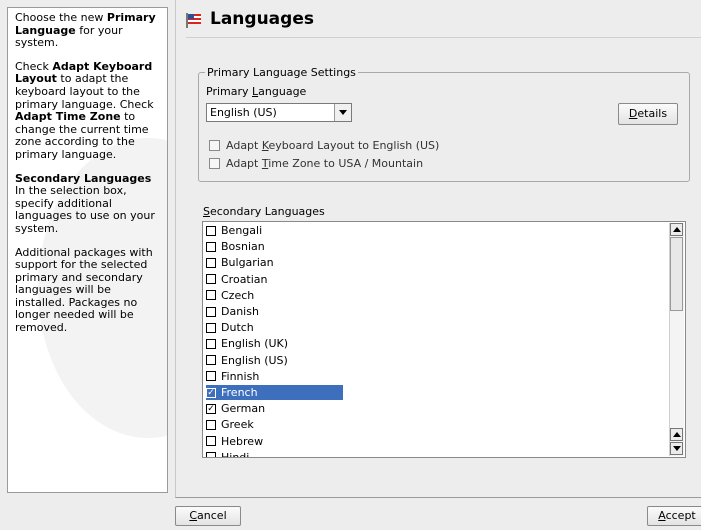 Image resolution: width=701 pixels, height=530 pixels. I want to click on list-item: English (UK), so click(274, 343).